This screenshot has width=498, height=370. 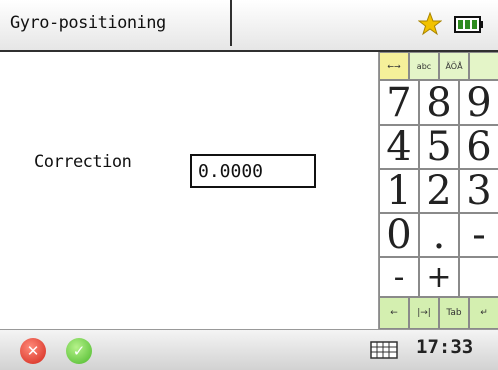 I want to click on mode-abc-key: abc, so click(x=424, y=66).